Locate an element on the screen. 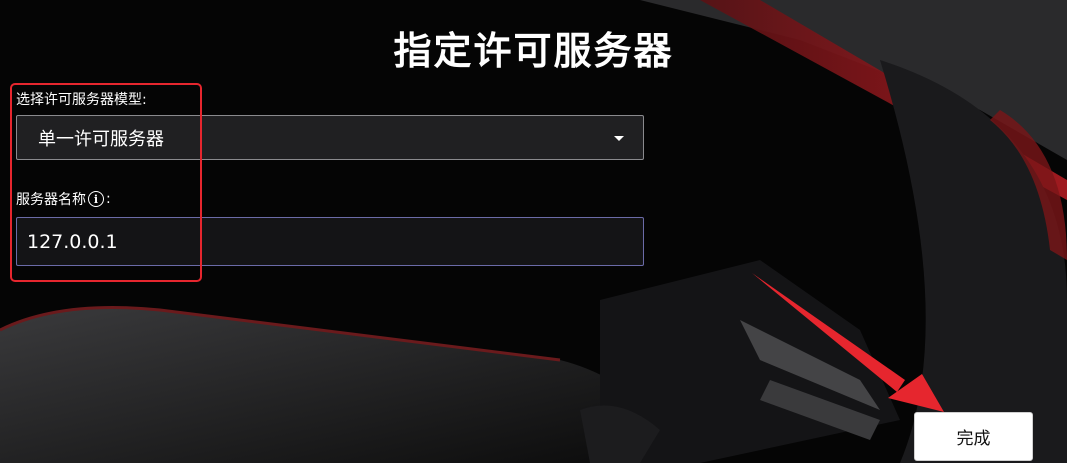 This screenshot has height=463, width=1067. page-title: 指定许可服务器 is located at coordinates (533, 50).